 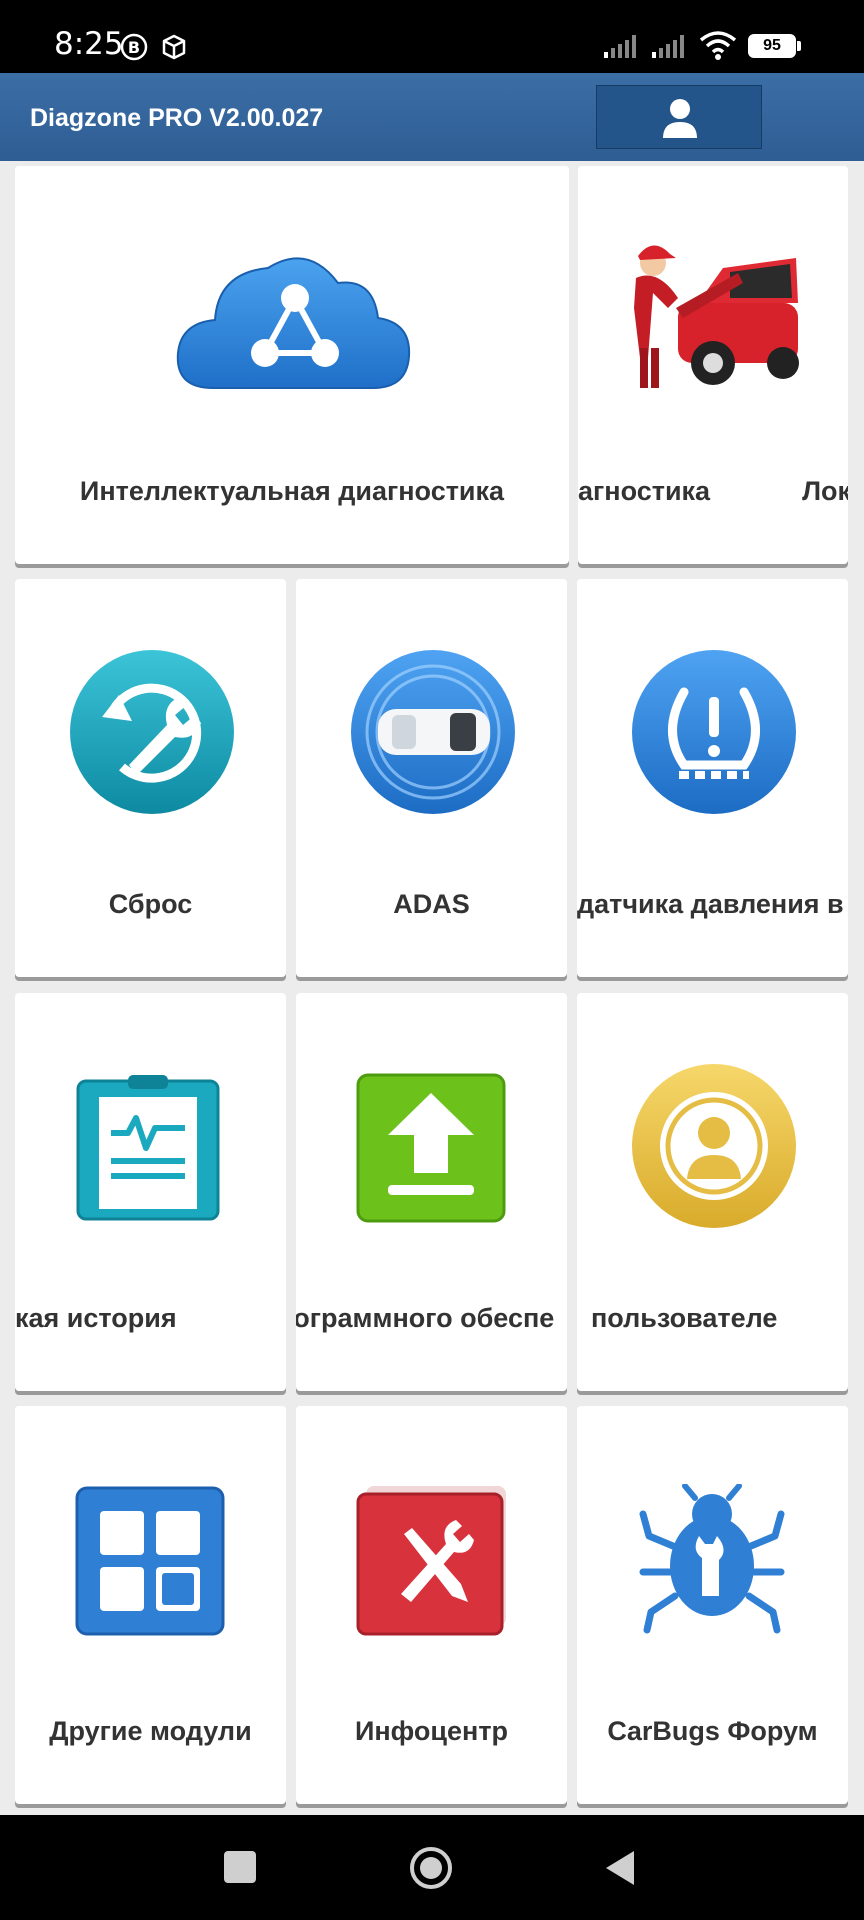 I want to click on repair-book-icon, so click(x=431, y=1561).